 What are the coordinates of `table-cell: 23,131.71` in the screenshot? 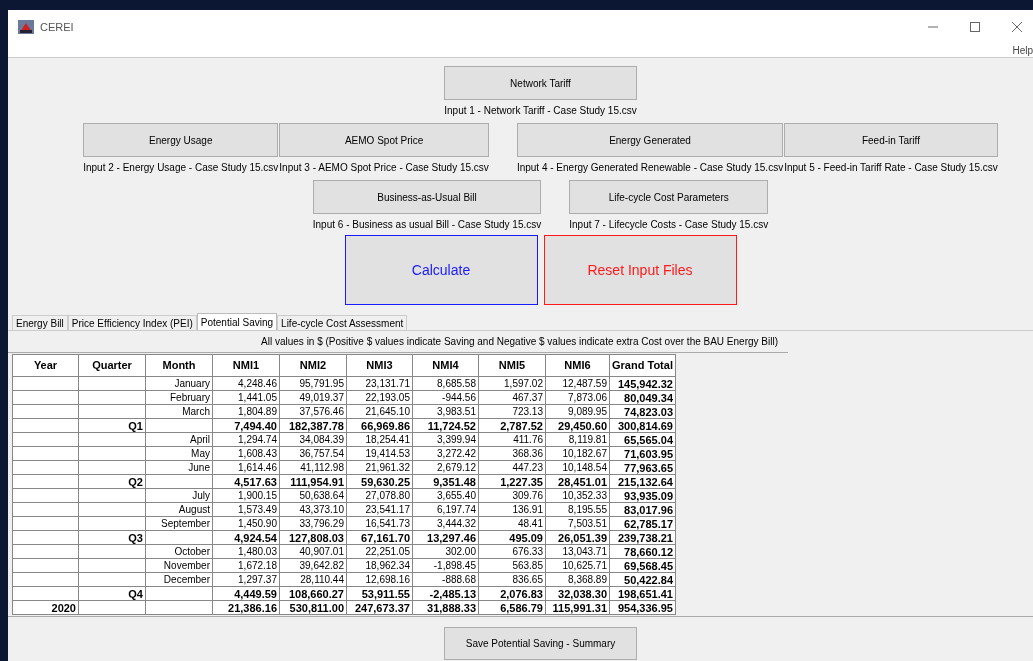 It's located at (379, 383).